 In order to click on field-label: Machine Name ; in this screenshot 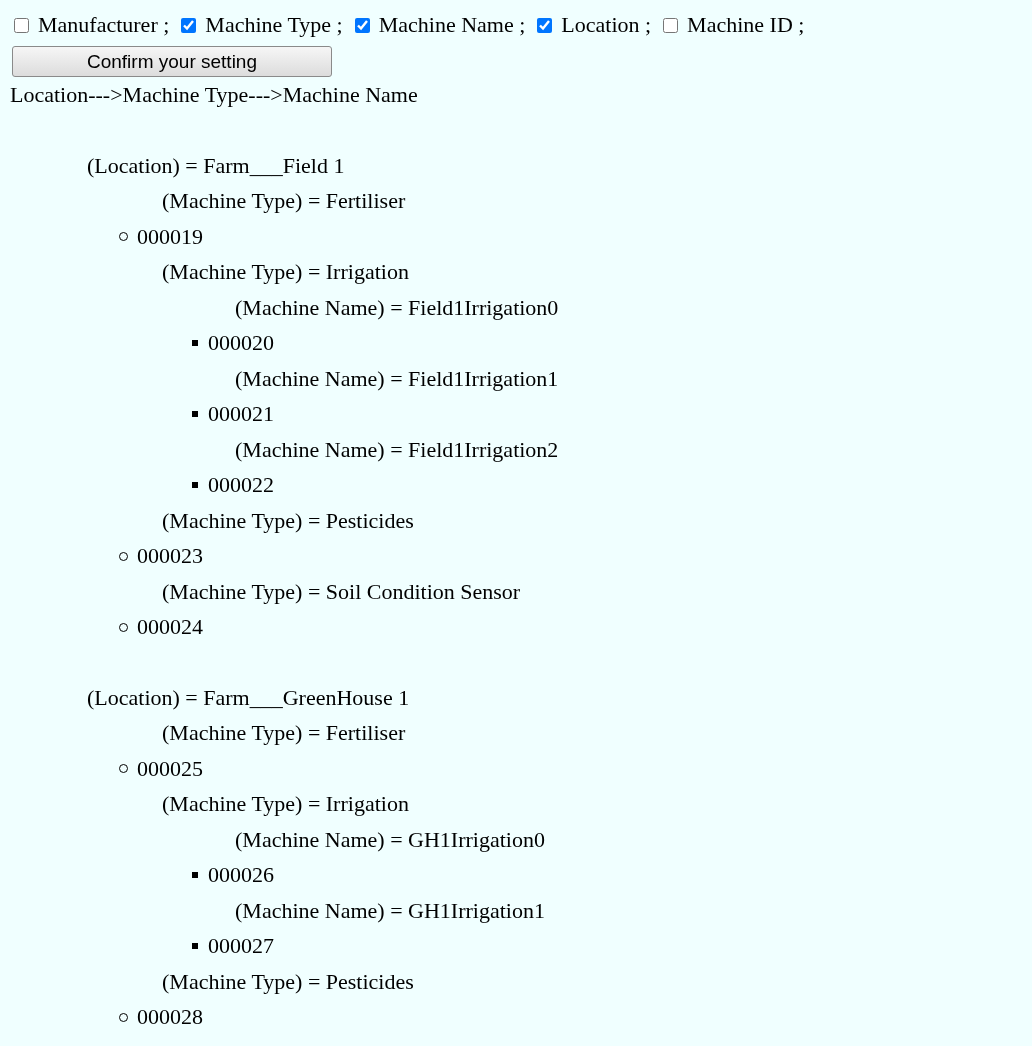, I will do `click(452, 25)`.